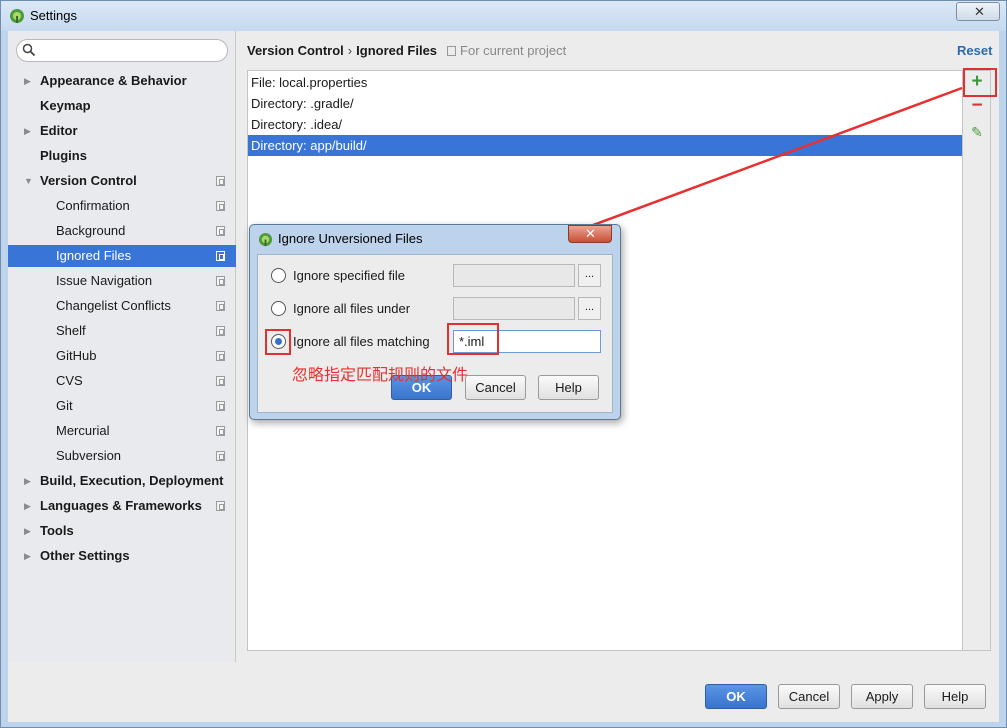  What do you see at coordinates (955, 696) in the screenshot?
I see `help-button: Help` at bounding box center [955, 696].